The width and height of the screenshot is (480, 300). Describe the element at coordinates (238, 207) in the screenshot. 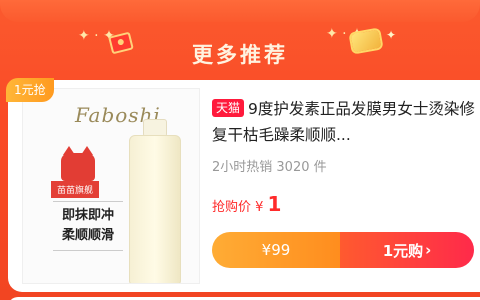

I see `promo-label: 抢购价 ¥` at that location.